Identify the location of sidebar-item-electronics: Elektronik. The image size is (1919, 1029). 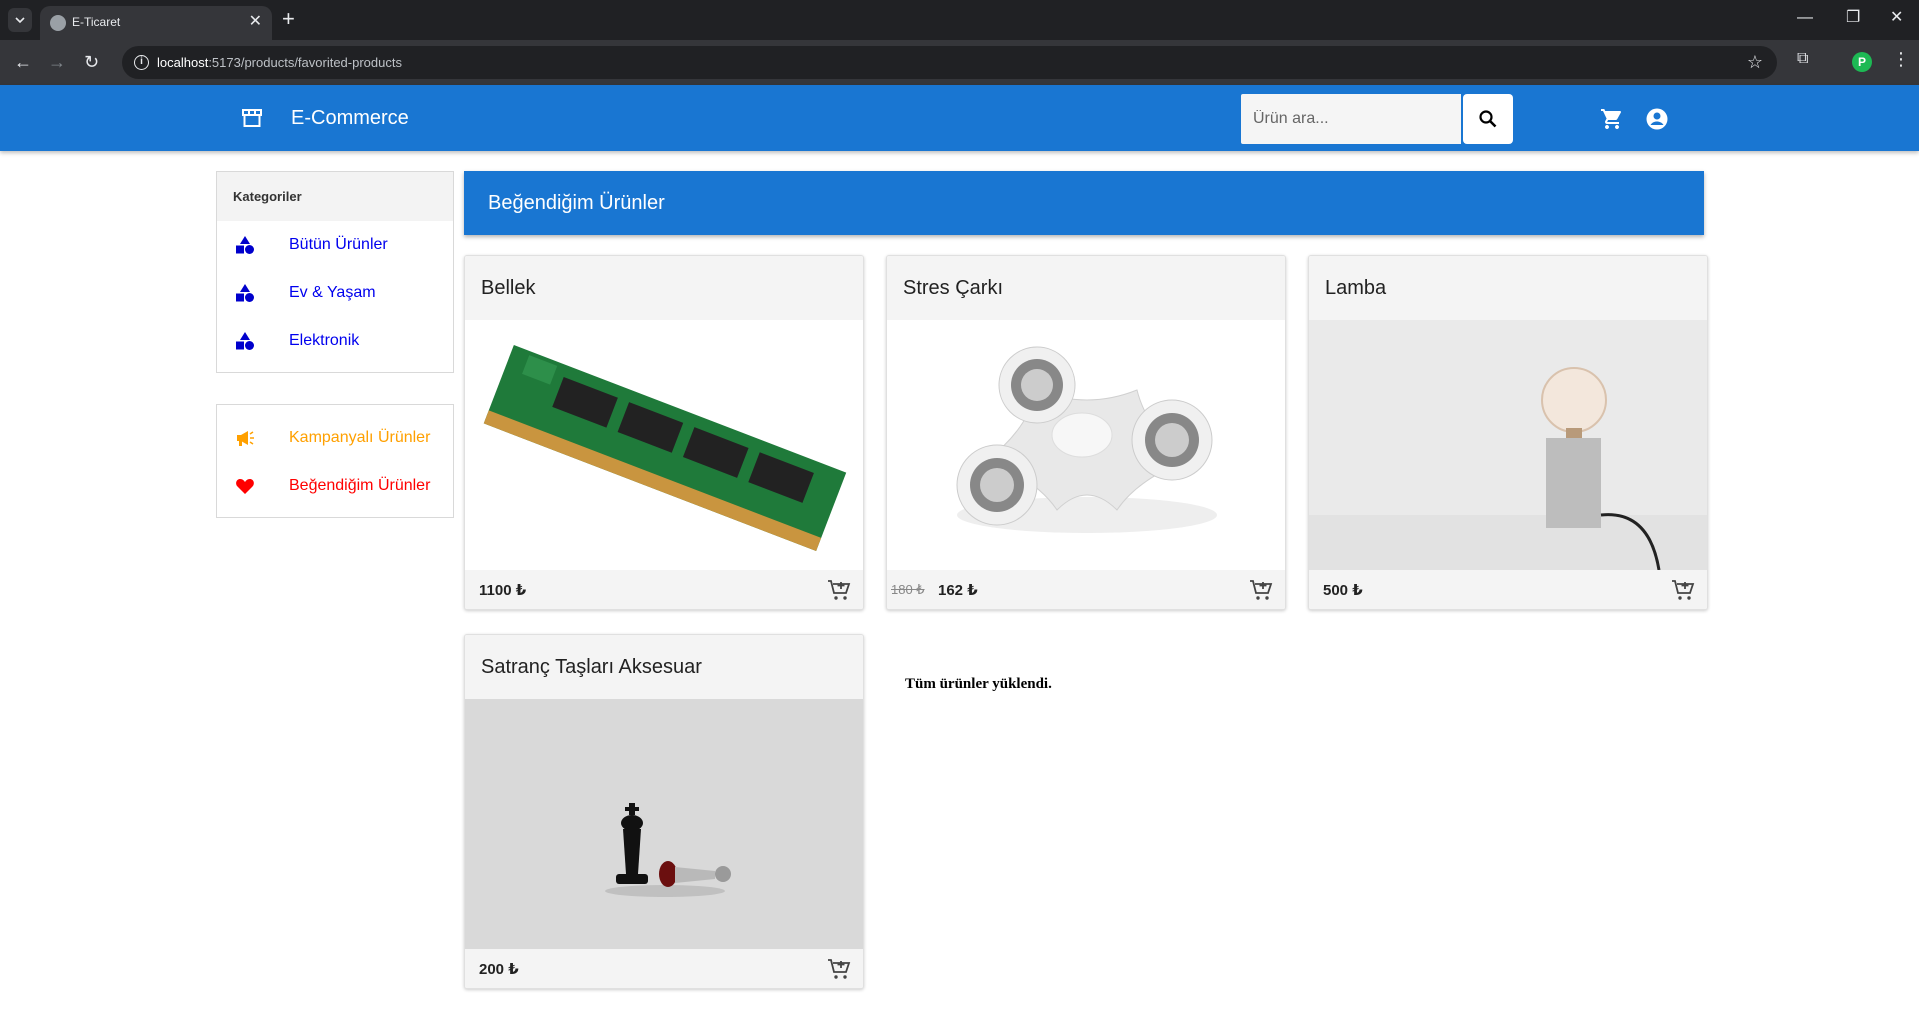
(335, 341).